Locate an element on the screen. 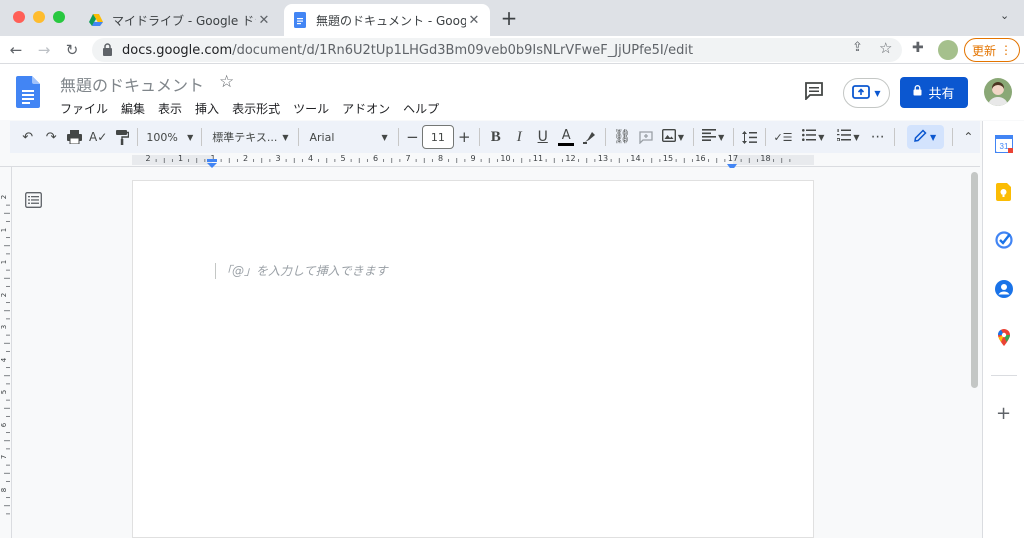  update-button: 更新 ⋮ is located at coordinates (992, 50).